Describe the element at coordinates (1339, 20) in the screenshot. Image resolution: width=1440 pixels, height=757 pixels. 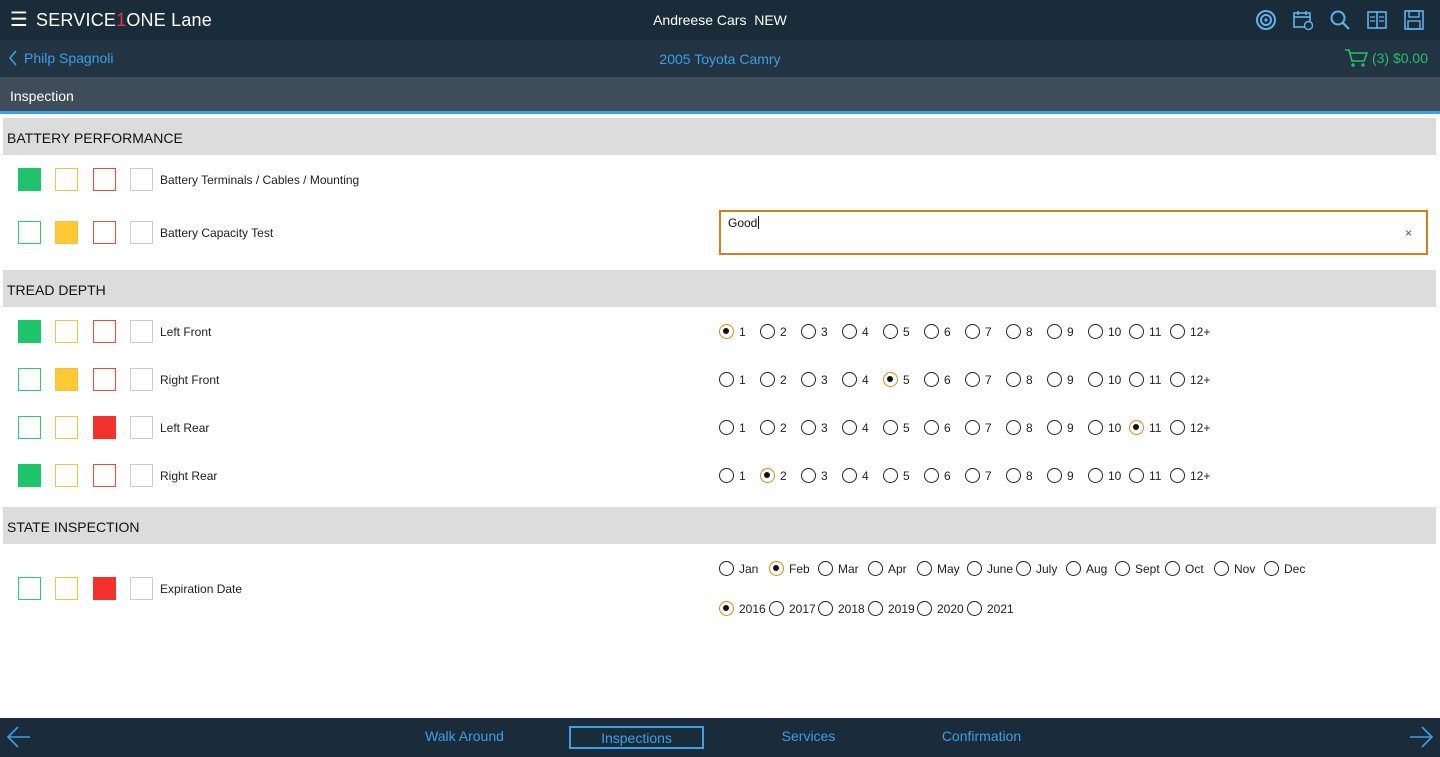
I see `search-icon` at that location.